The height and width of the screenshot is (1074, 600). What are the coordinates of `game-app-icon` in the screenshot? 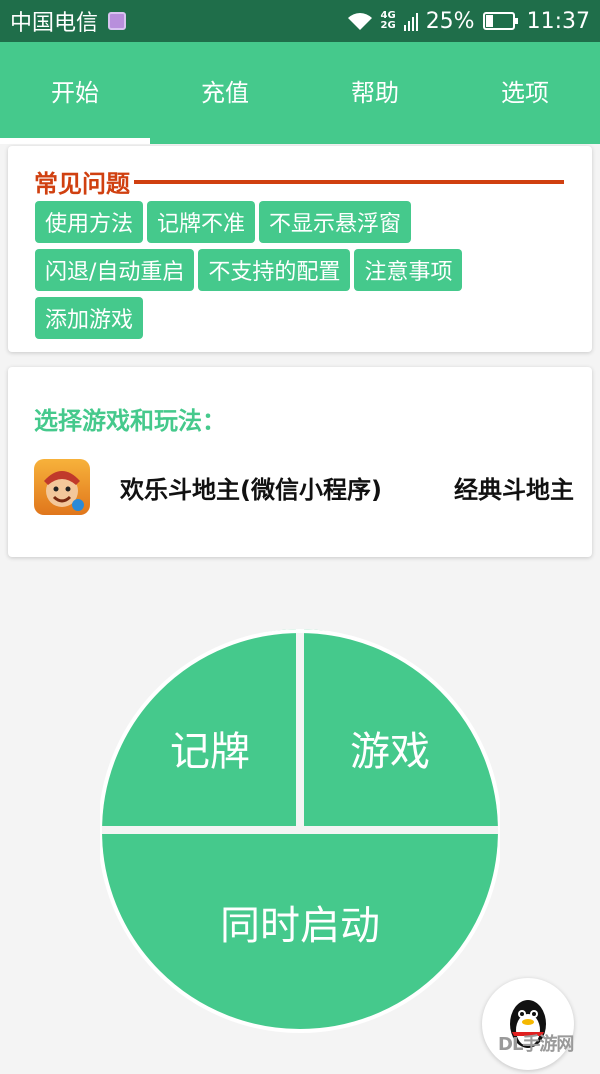 It's located at (62, 487).